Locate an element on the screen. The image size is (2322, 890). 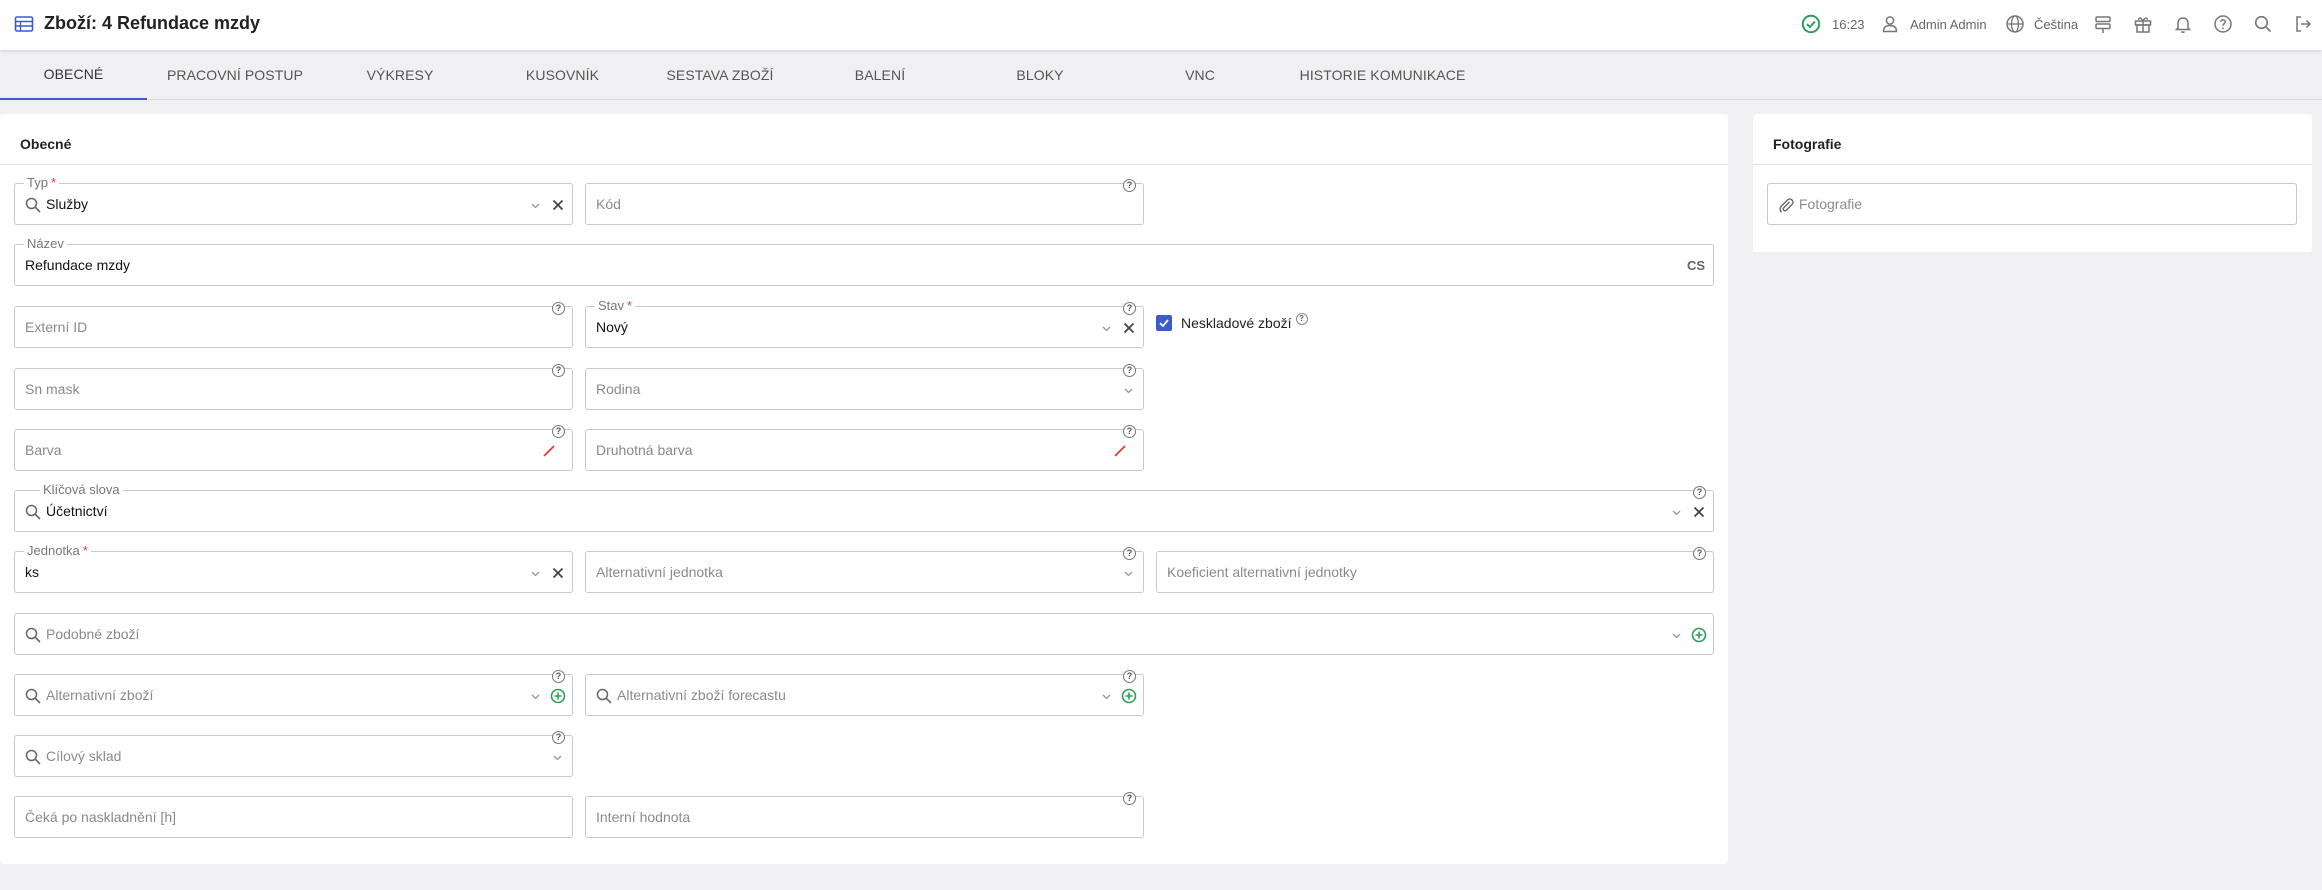
jednotka-value: ks is located at coordinates (32, 572).